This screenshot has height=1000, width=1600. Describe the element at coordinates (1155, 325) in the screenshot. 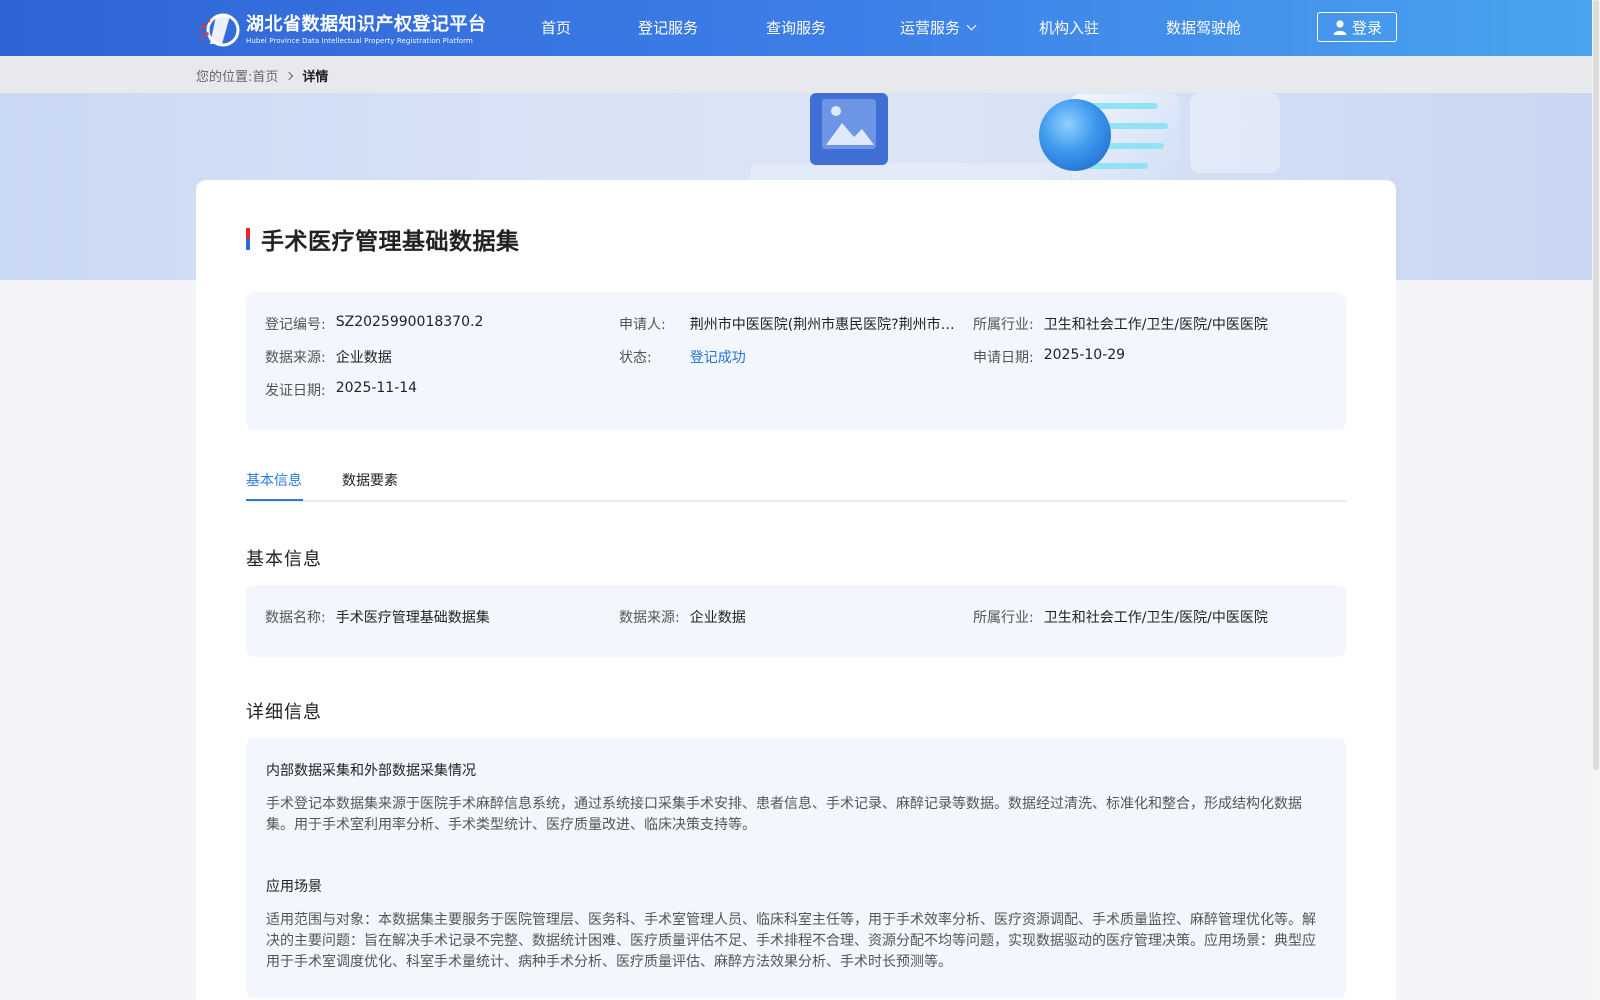

I see `industry-value: 卫生和社会工作/卫生/医院/中医医院` at that location.